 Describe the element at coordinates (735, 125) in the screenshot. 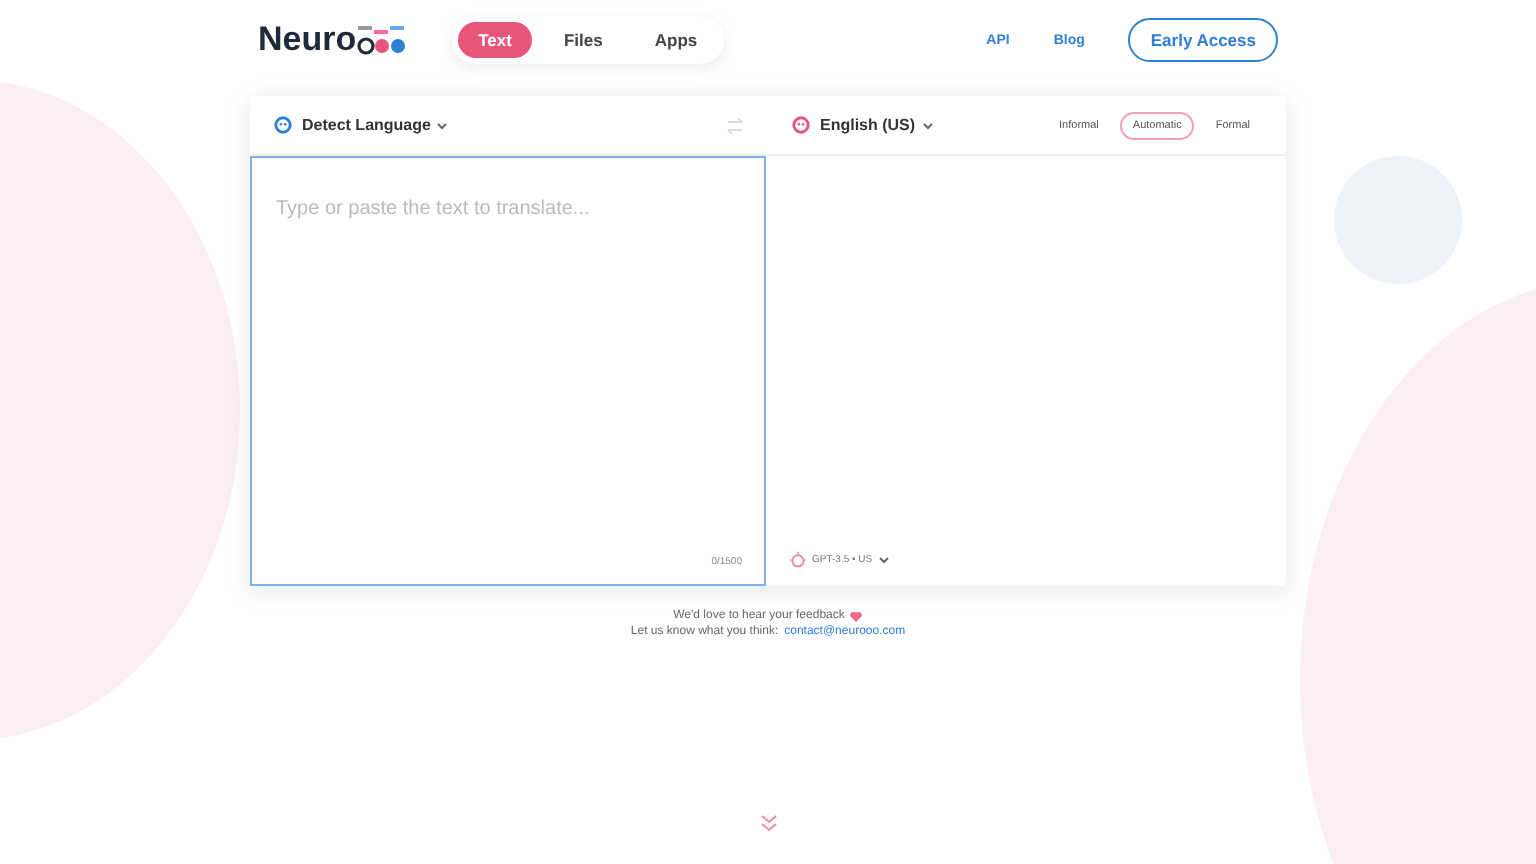

I see `swap-icon` at that location.